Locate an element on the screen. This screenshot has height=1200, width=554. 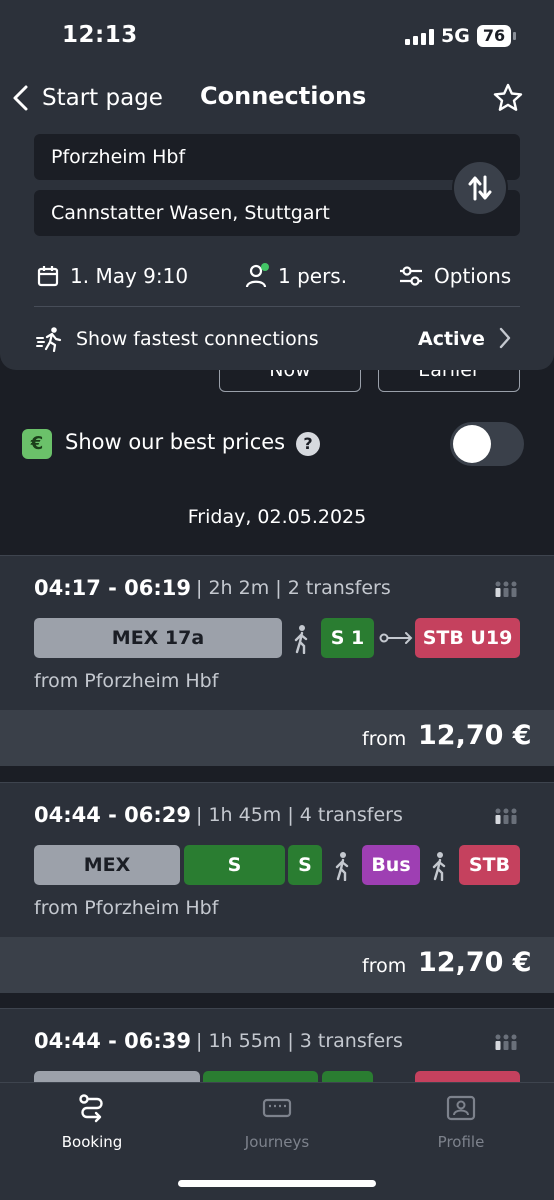
connection-times: 04:17 - 06:19 is located at coordinates (113, 588).